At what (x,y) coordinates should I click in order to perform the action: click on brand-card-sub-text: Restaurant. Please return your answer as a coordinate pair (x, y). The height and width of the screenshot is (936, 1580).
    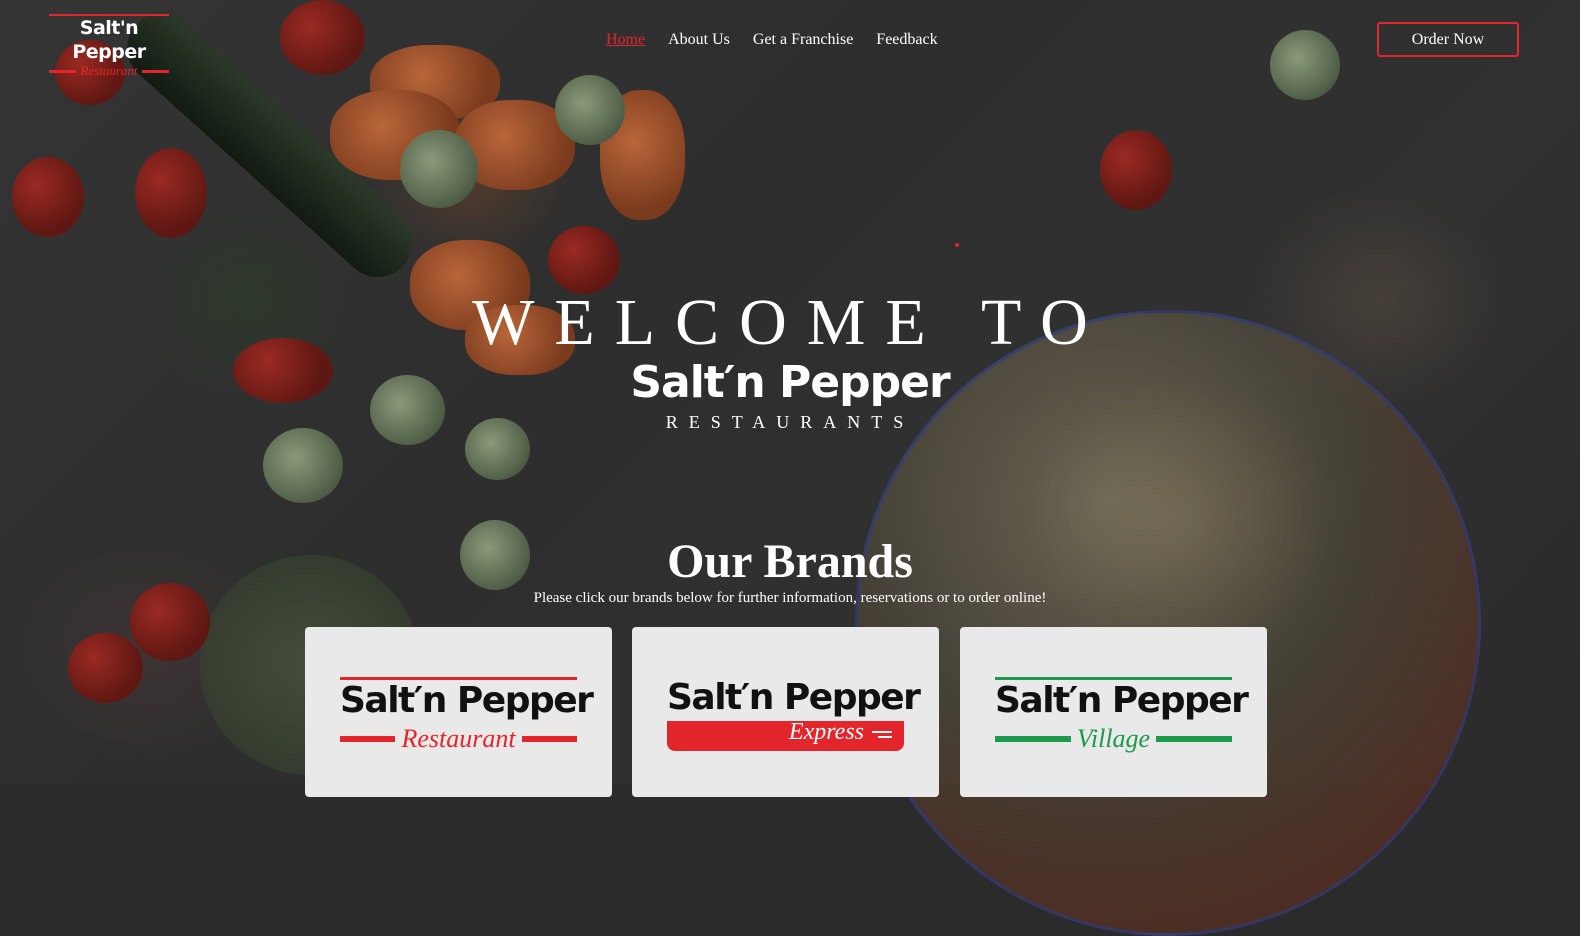
    Looking at the image, I should click on (458, 738).